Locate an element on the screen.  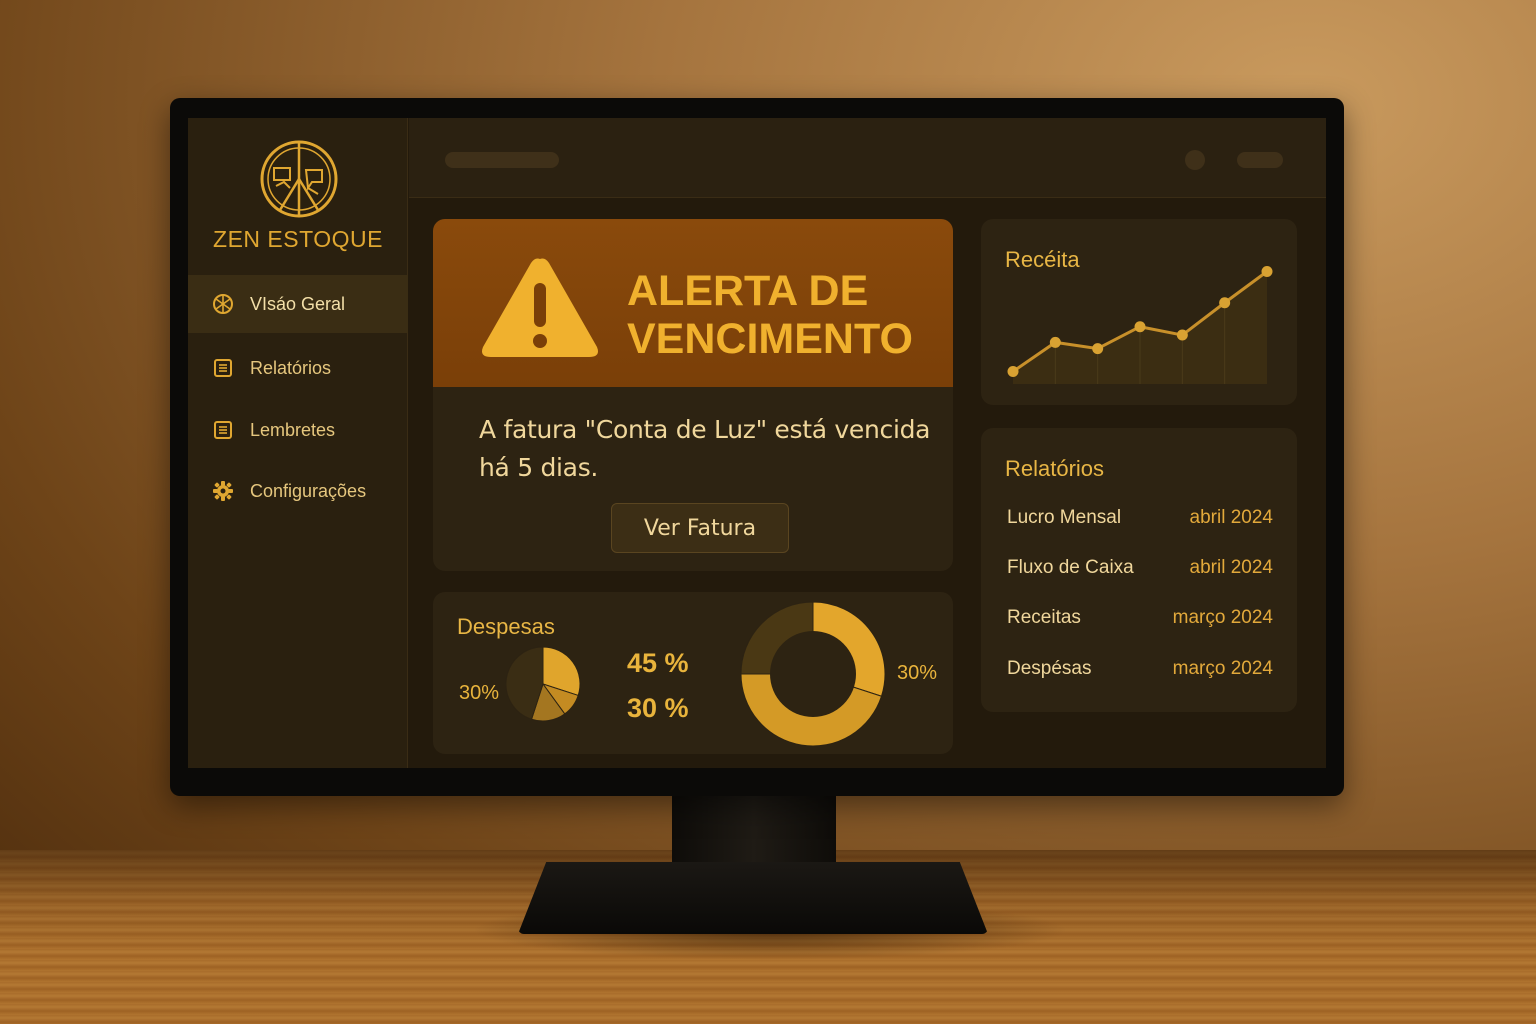
report-row: Fluxo de Caixa abril 2024 is located at coordinates (1140, 568).